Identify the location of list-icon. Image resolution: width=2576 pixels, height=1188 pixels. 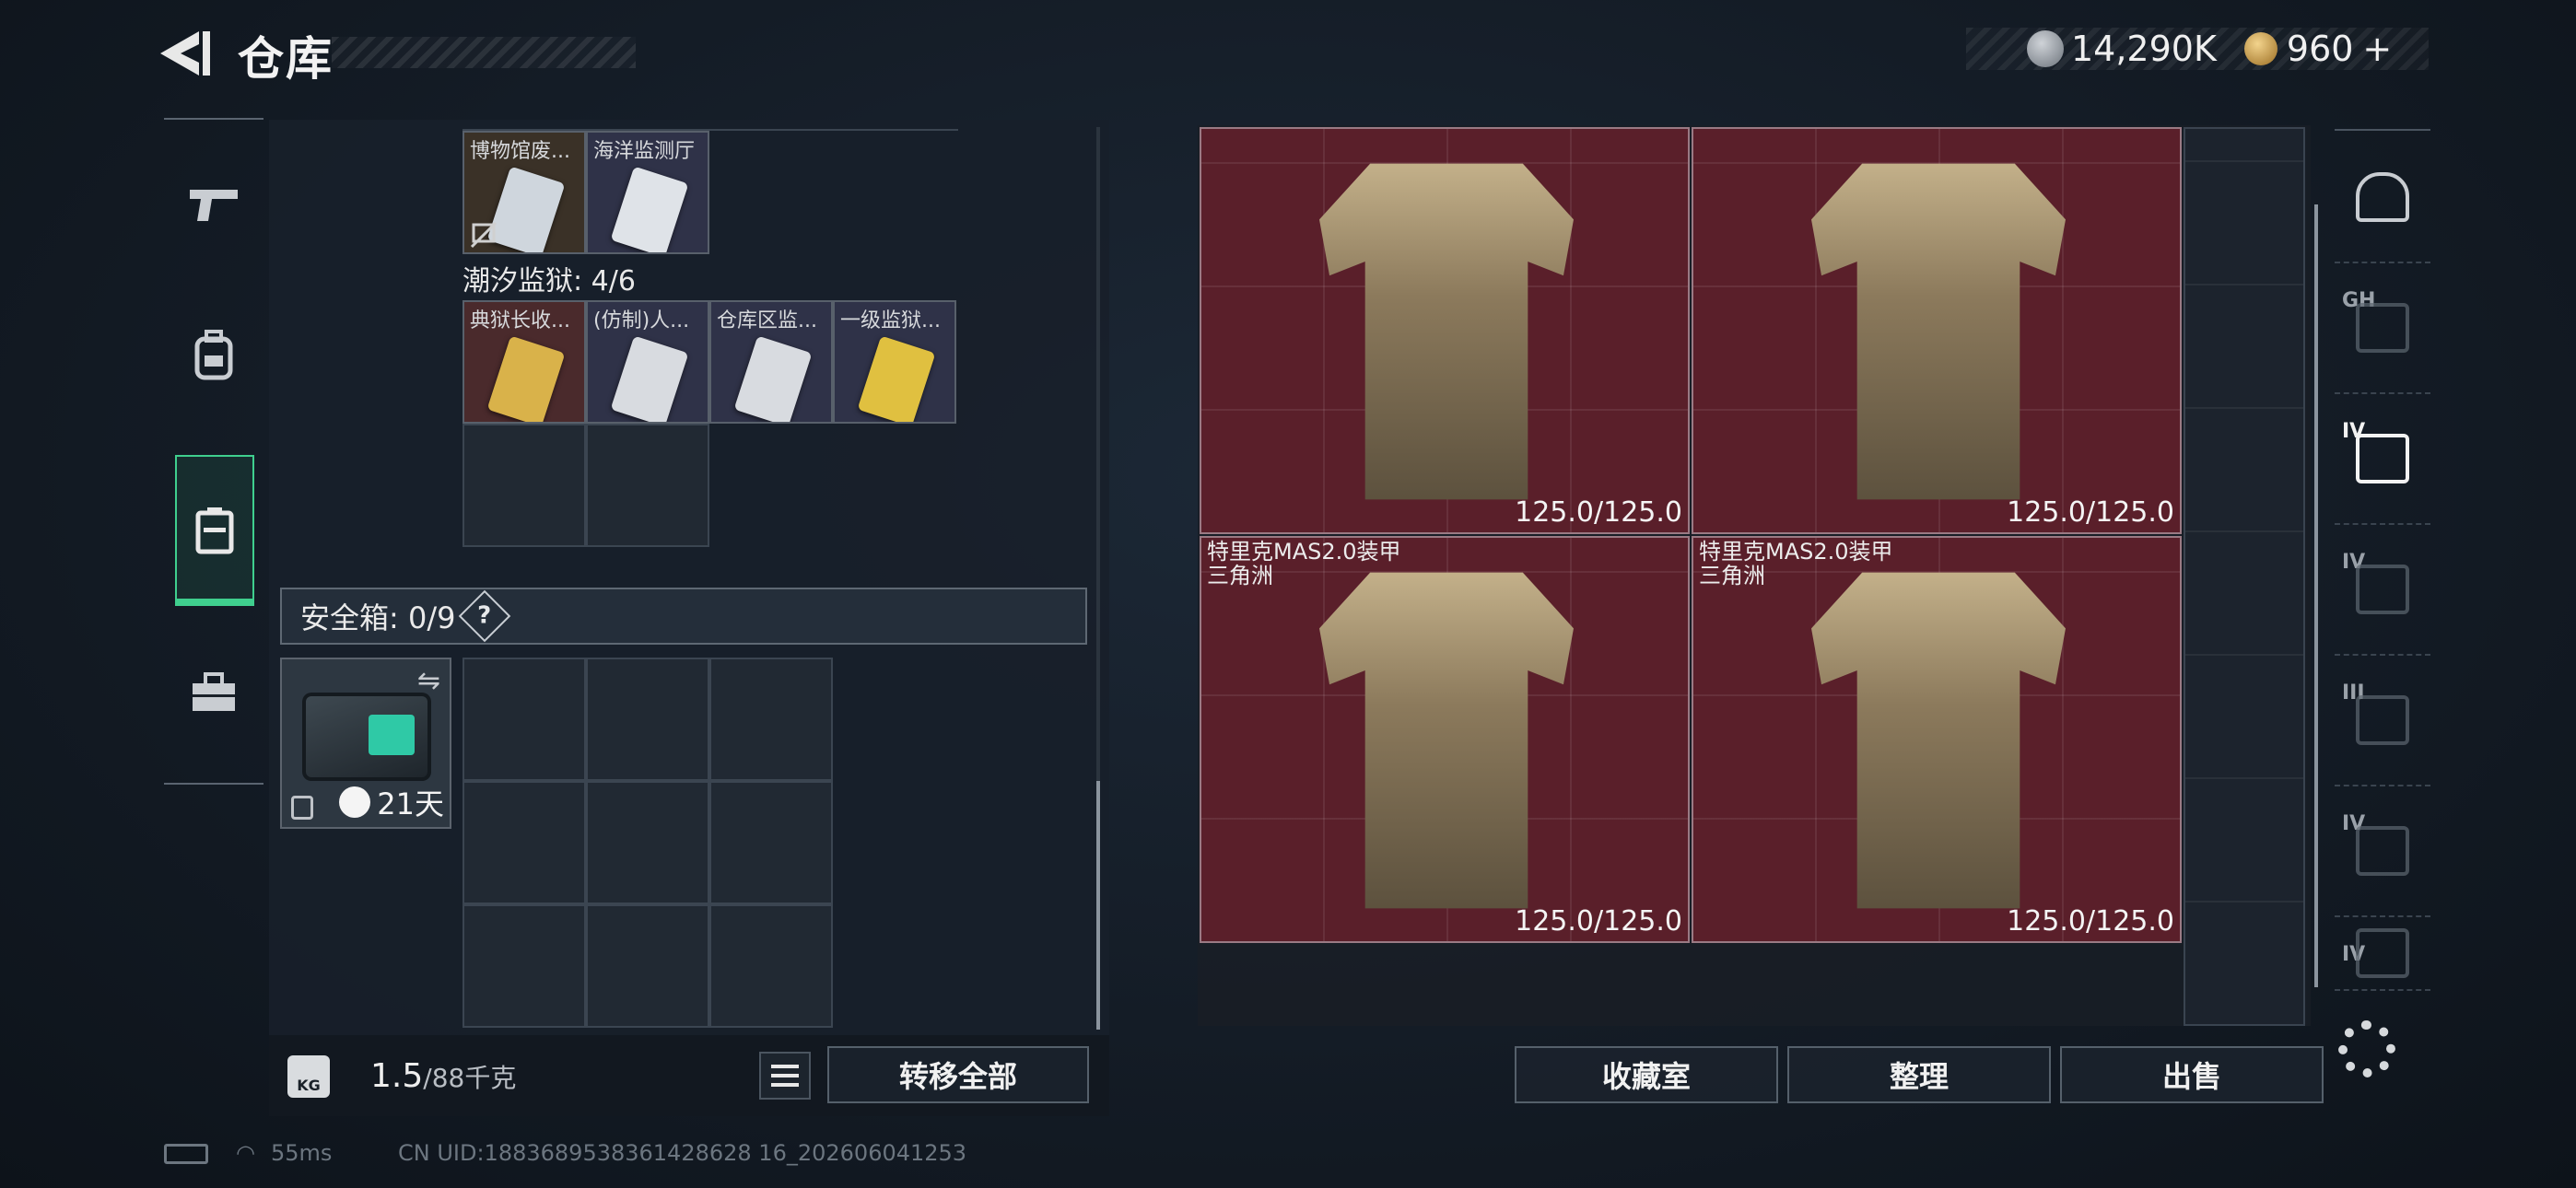
(785, 1066).